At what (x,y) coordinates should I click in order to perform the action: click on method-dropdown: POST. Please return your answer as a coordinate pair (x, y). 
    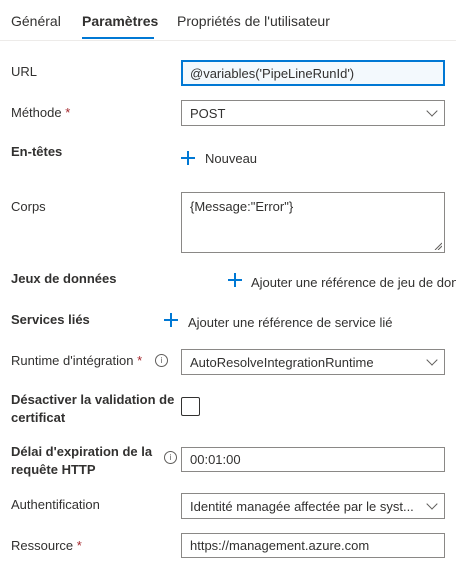
    Looking at the image, I should click on (313, 113).